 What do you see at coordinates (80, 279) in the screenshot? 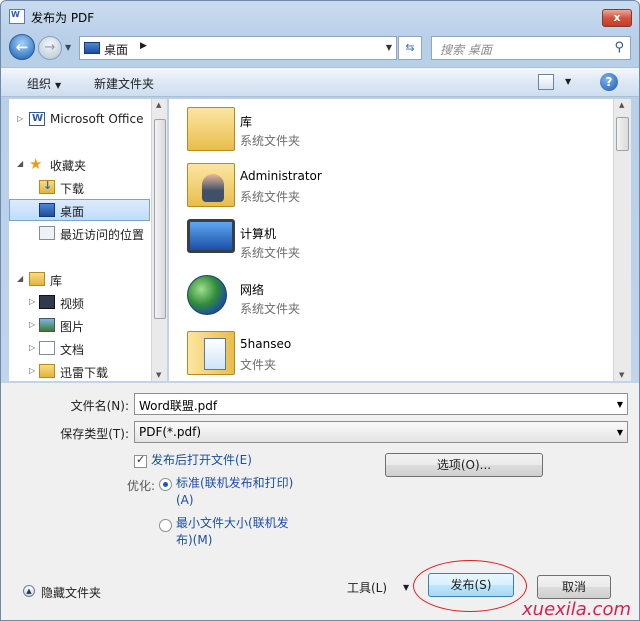
I see `sidebar-item-libraries: ◢ 库` at bounding box center [80, 279].